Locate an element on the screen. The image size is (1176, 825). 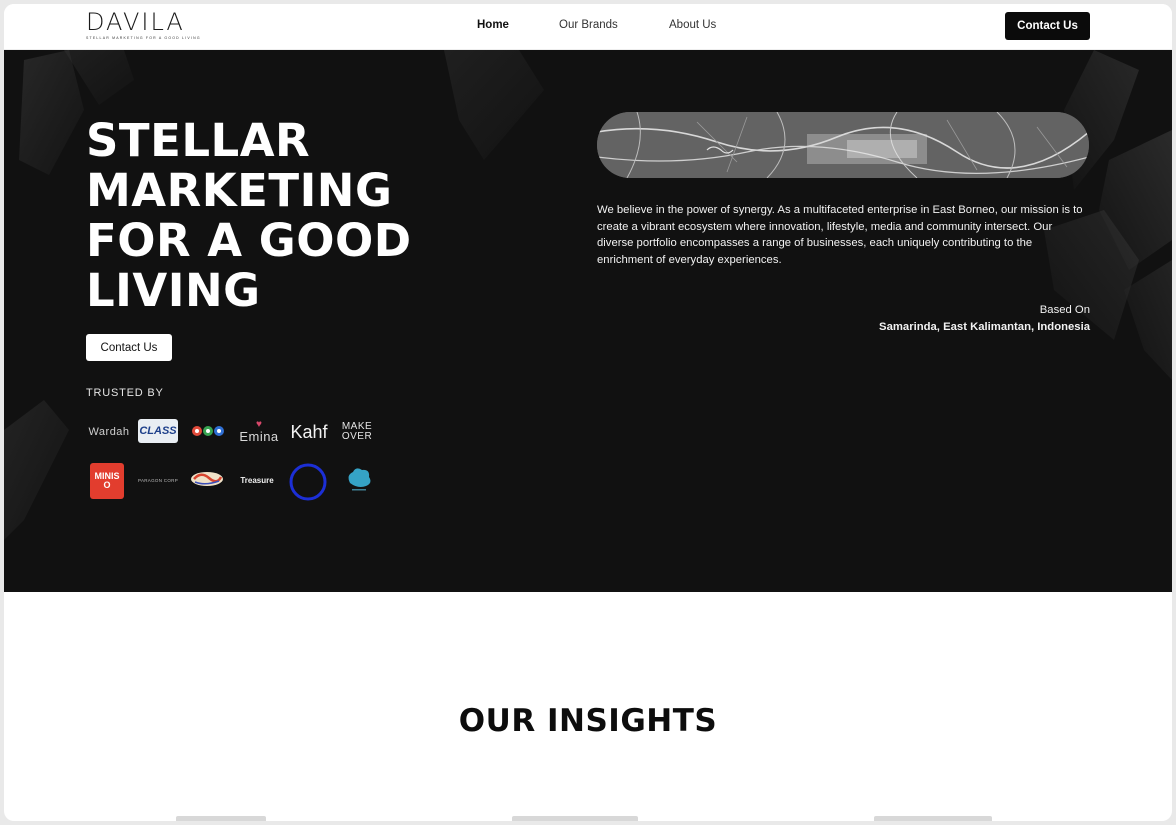
nav-home: Home is located at coordinates (493, 25).